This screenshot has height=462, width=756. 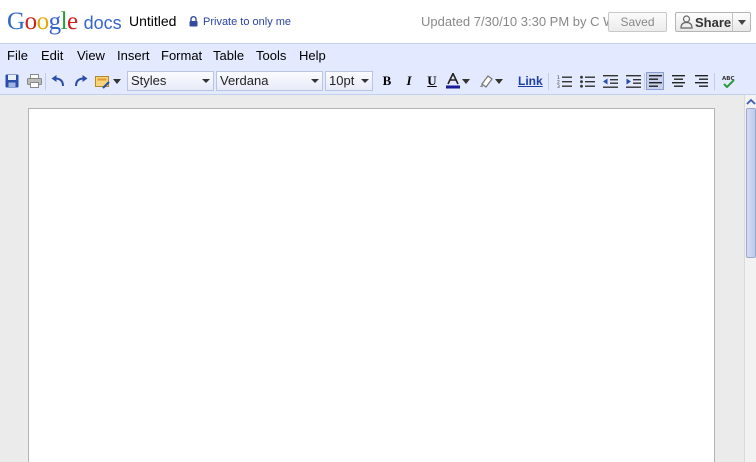 I want to click on menu-tools: Tools, so click(x=271, y=55).